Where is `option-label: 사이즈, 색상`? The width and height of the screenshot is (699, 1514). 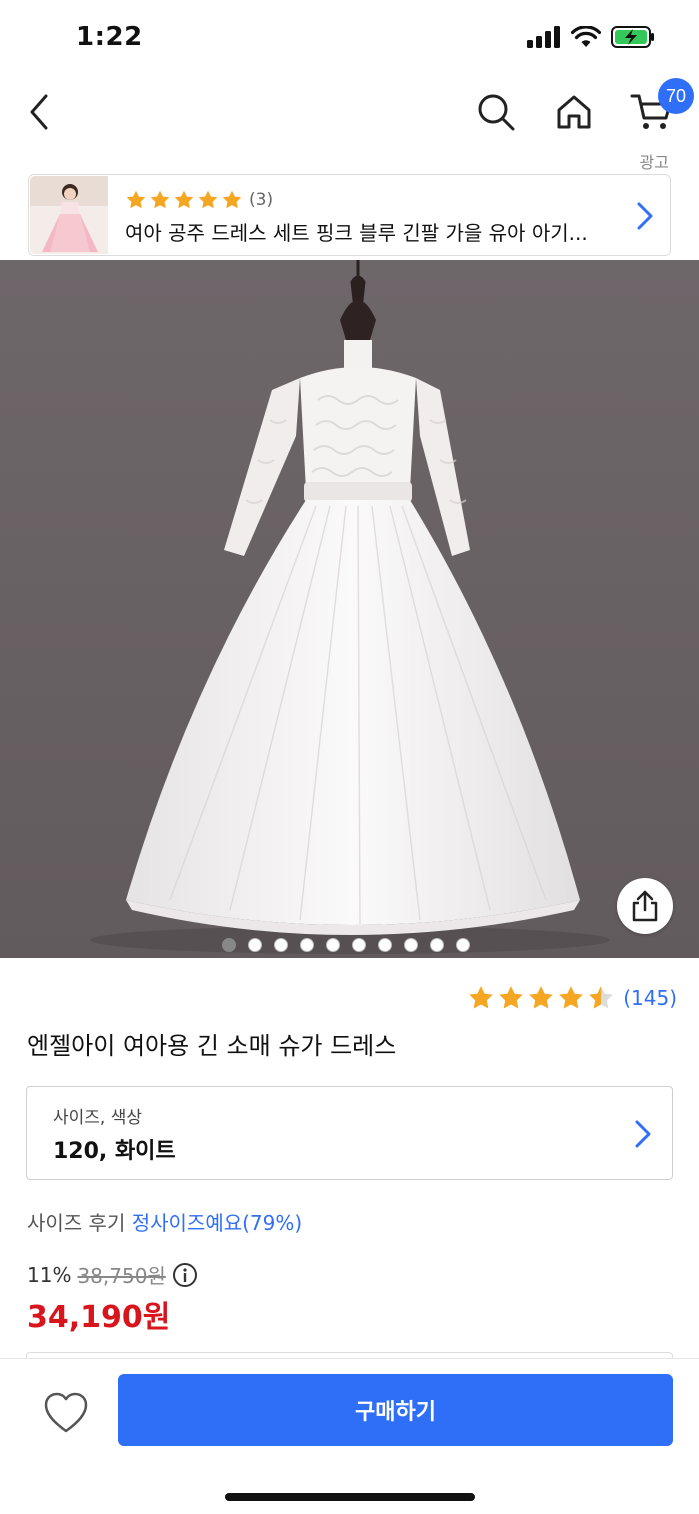
option-label: 사이즈, 색상 is located at coordinates (98, 1118).